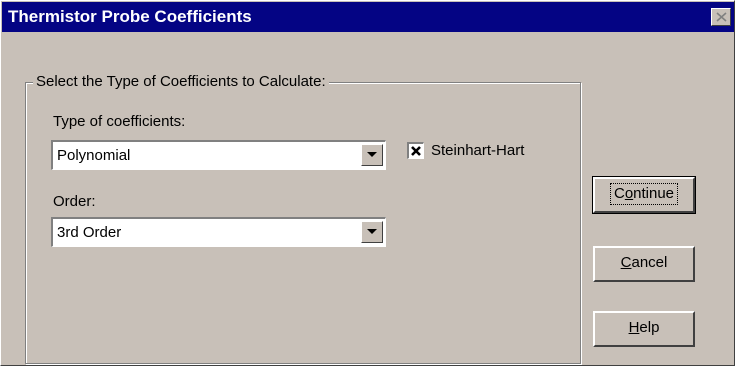 This screenshot has width=735, height=366. What do you see at coordinates (89, 232) in the screenshot?
I see `order-value: 3rd Order` at bounding box center [89, 232].